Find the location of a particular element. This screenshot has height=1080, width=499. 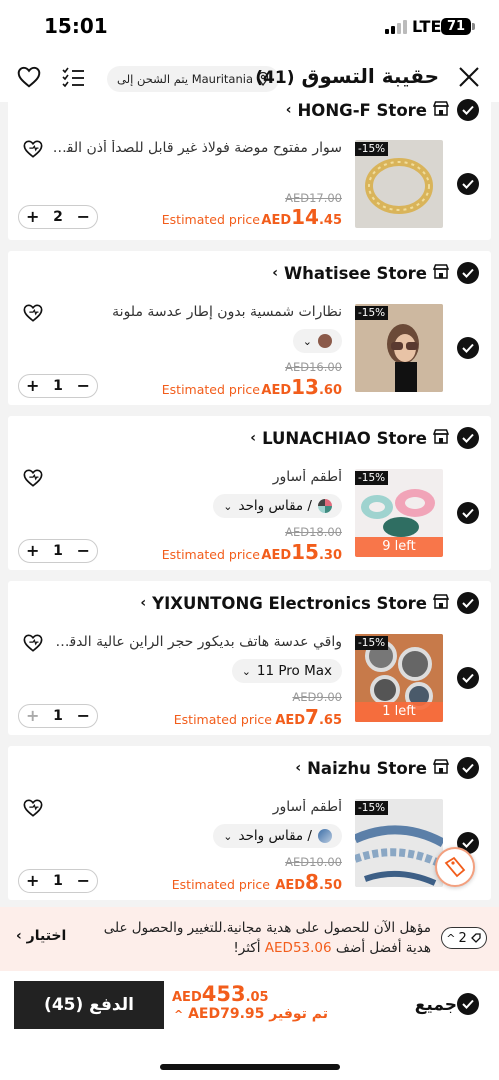

gift-count: 2 is located at coordinates (462, 938).